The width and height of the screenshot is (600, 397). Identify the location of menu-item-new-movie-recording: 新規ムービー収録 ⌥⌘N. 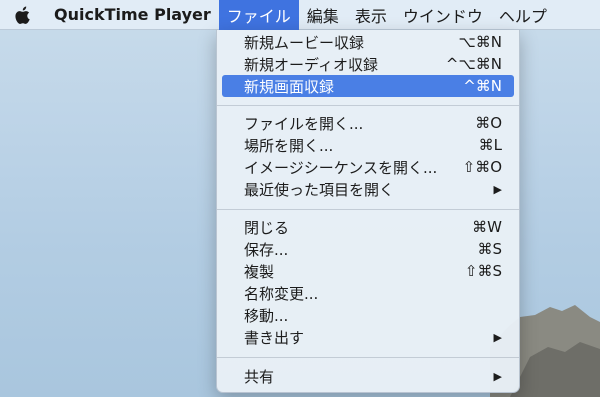
(368, 42).